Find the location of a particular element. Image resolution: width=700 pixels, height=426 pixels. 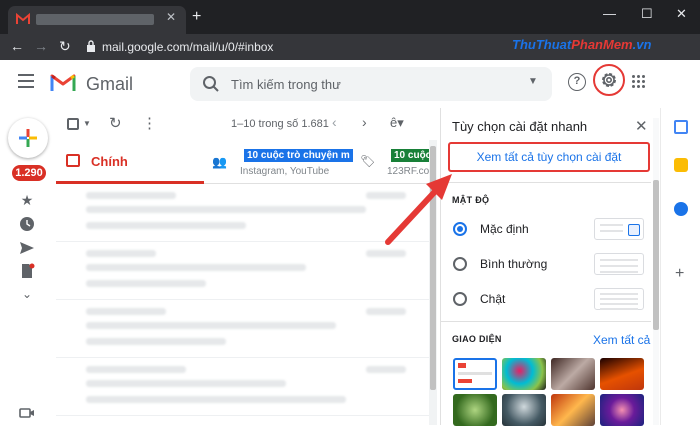

maximize-button: ☐ is located at coordinates (647, 14).